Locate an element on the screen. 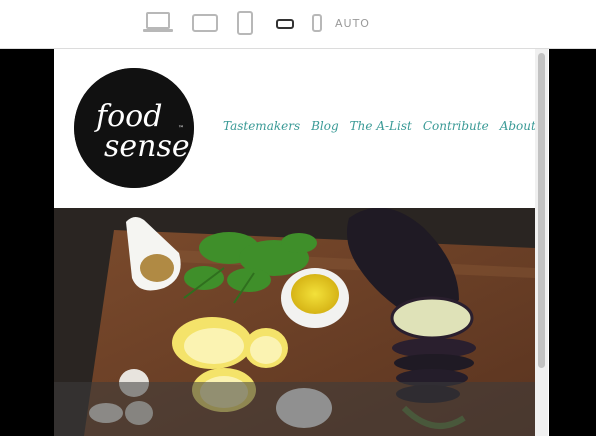 This screenshot has width=596, height=436. hero-caption-overlay is located at coordinates (294, 409).